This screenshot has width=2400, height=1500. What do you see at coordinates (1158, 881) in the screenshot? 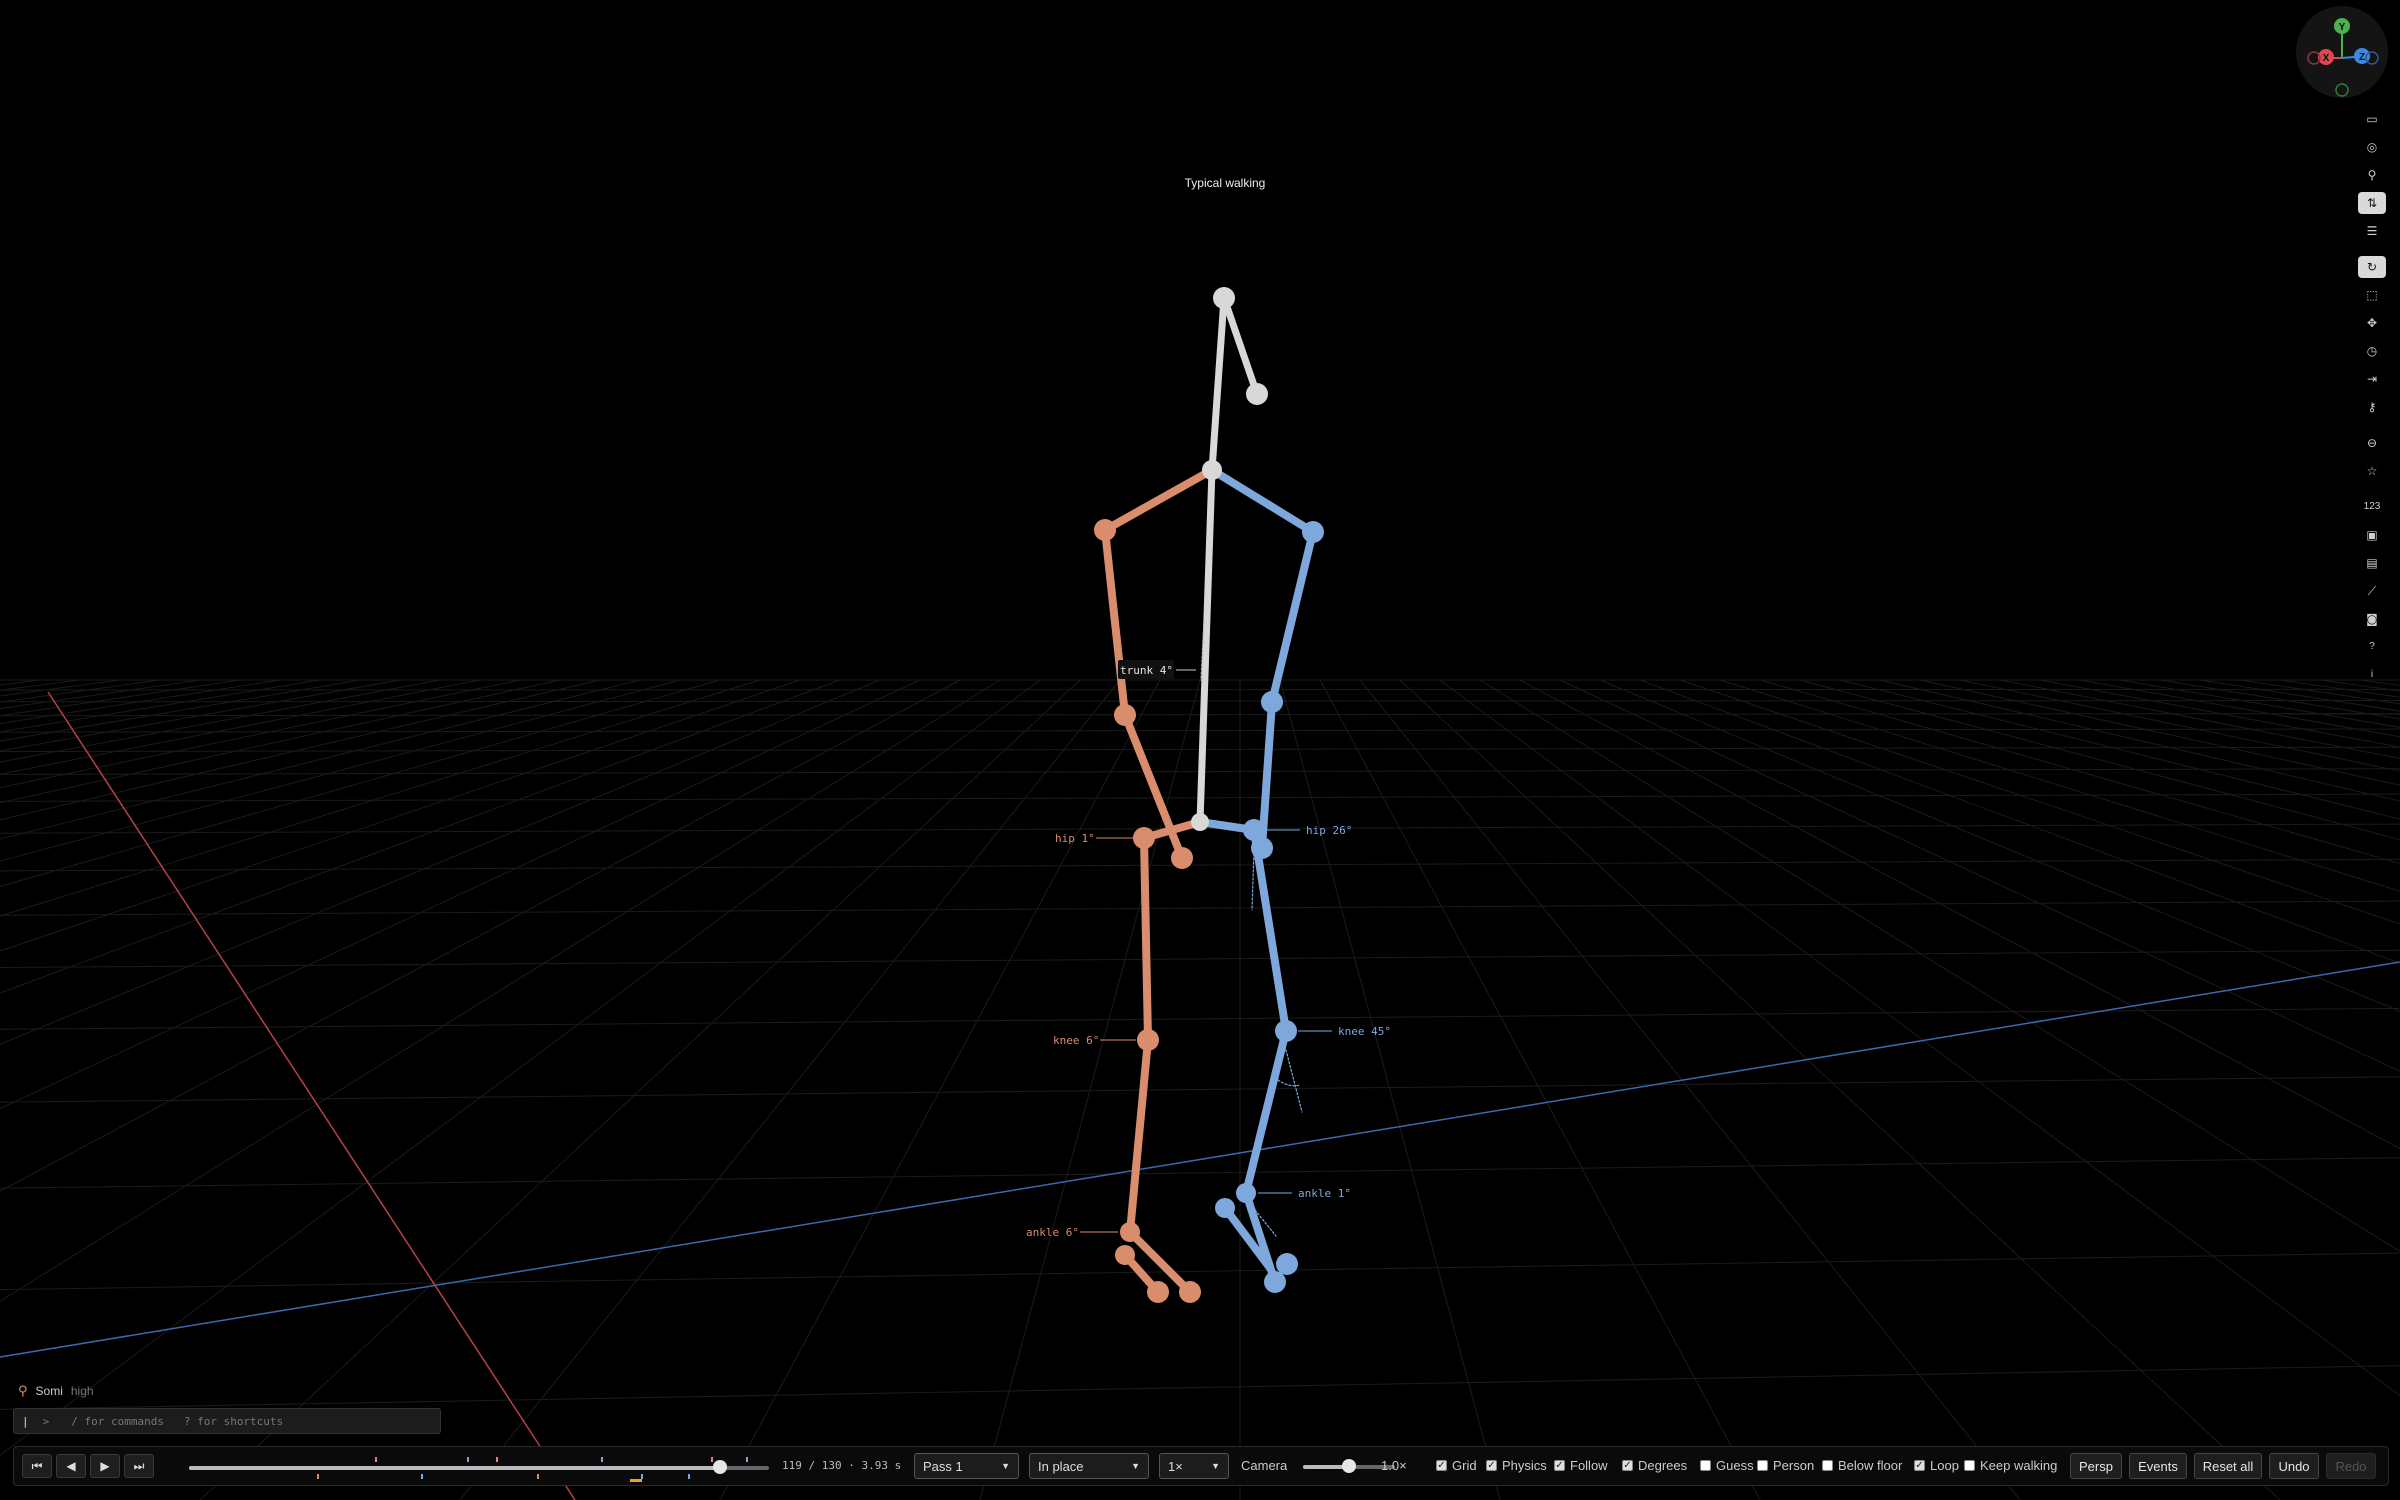
I see `left-bones` at bounding box center [1158, 881].